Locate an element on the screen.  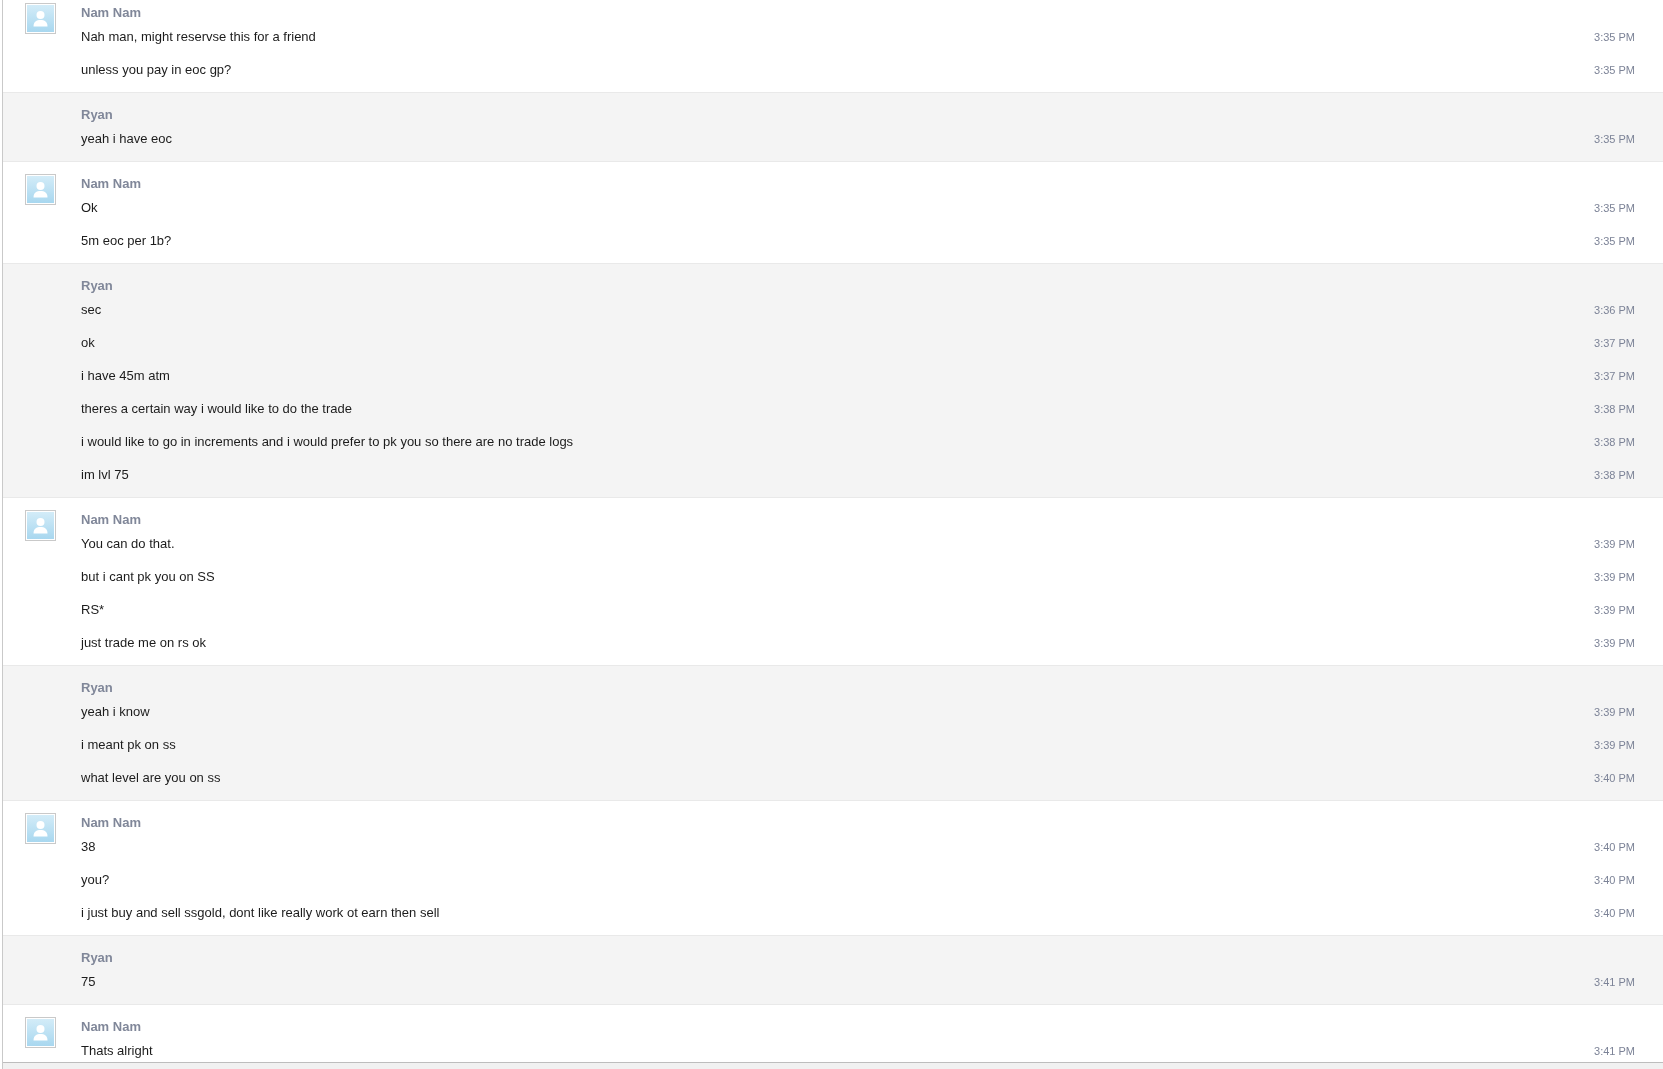
message-text: just trade me on rs ok is located at coordinates (143, 642).